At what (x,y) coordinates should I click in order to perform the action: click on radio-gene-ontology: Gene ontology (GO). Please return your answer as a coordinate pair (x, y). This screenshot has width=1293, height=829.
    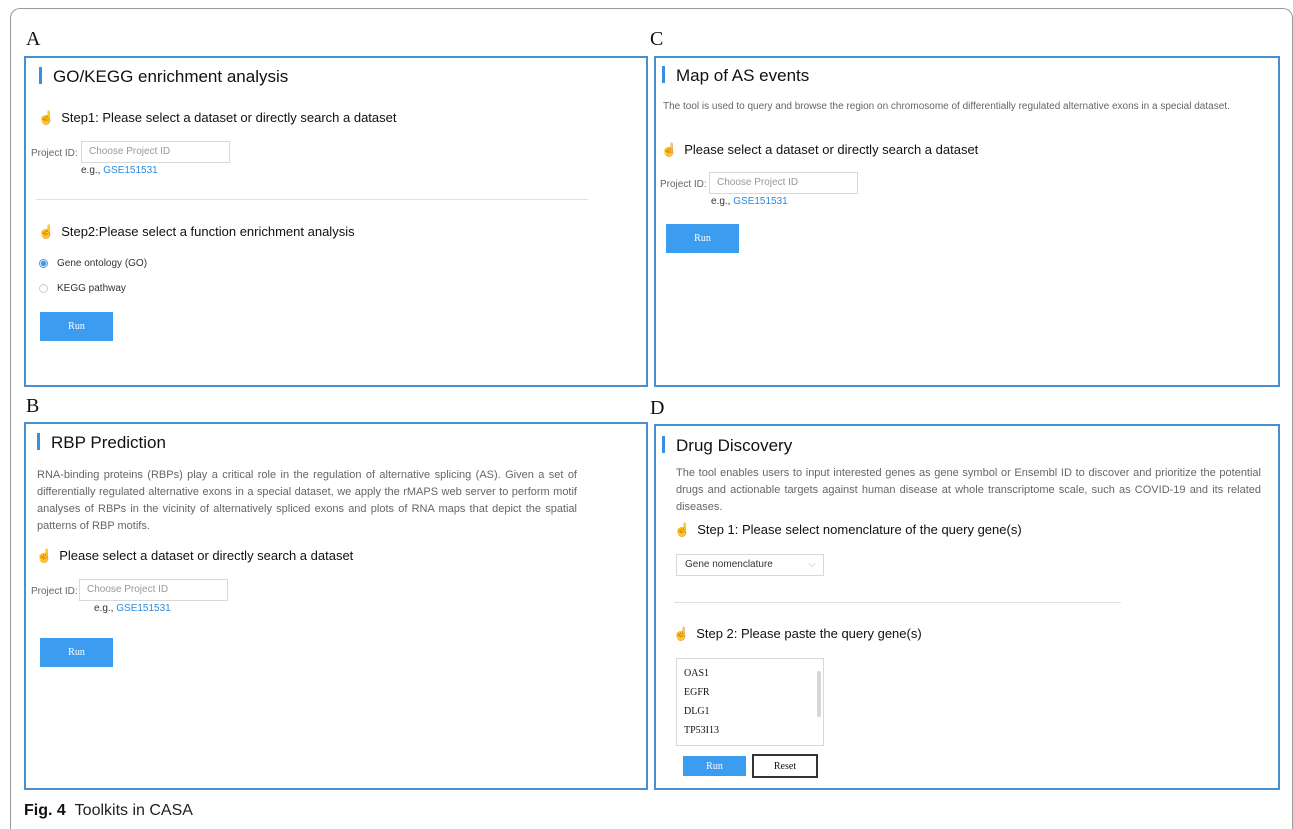
    Looking at the image, I should click on (93, 263).